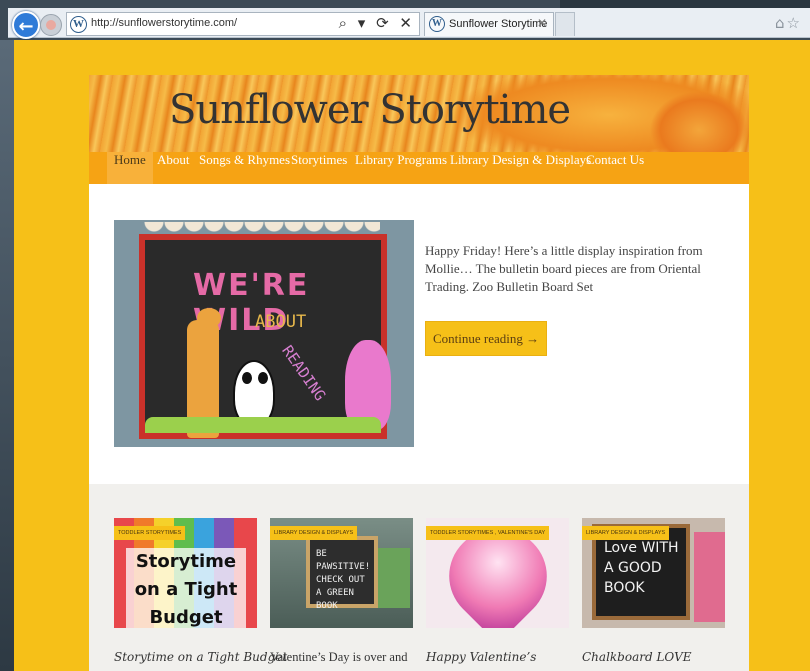  What do you see at coordinates (200, 657) in the screenshot?
I see `post-title: Storytime on a Tight Budget` at bounding box center [200, 657].